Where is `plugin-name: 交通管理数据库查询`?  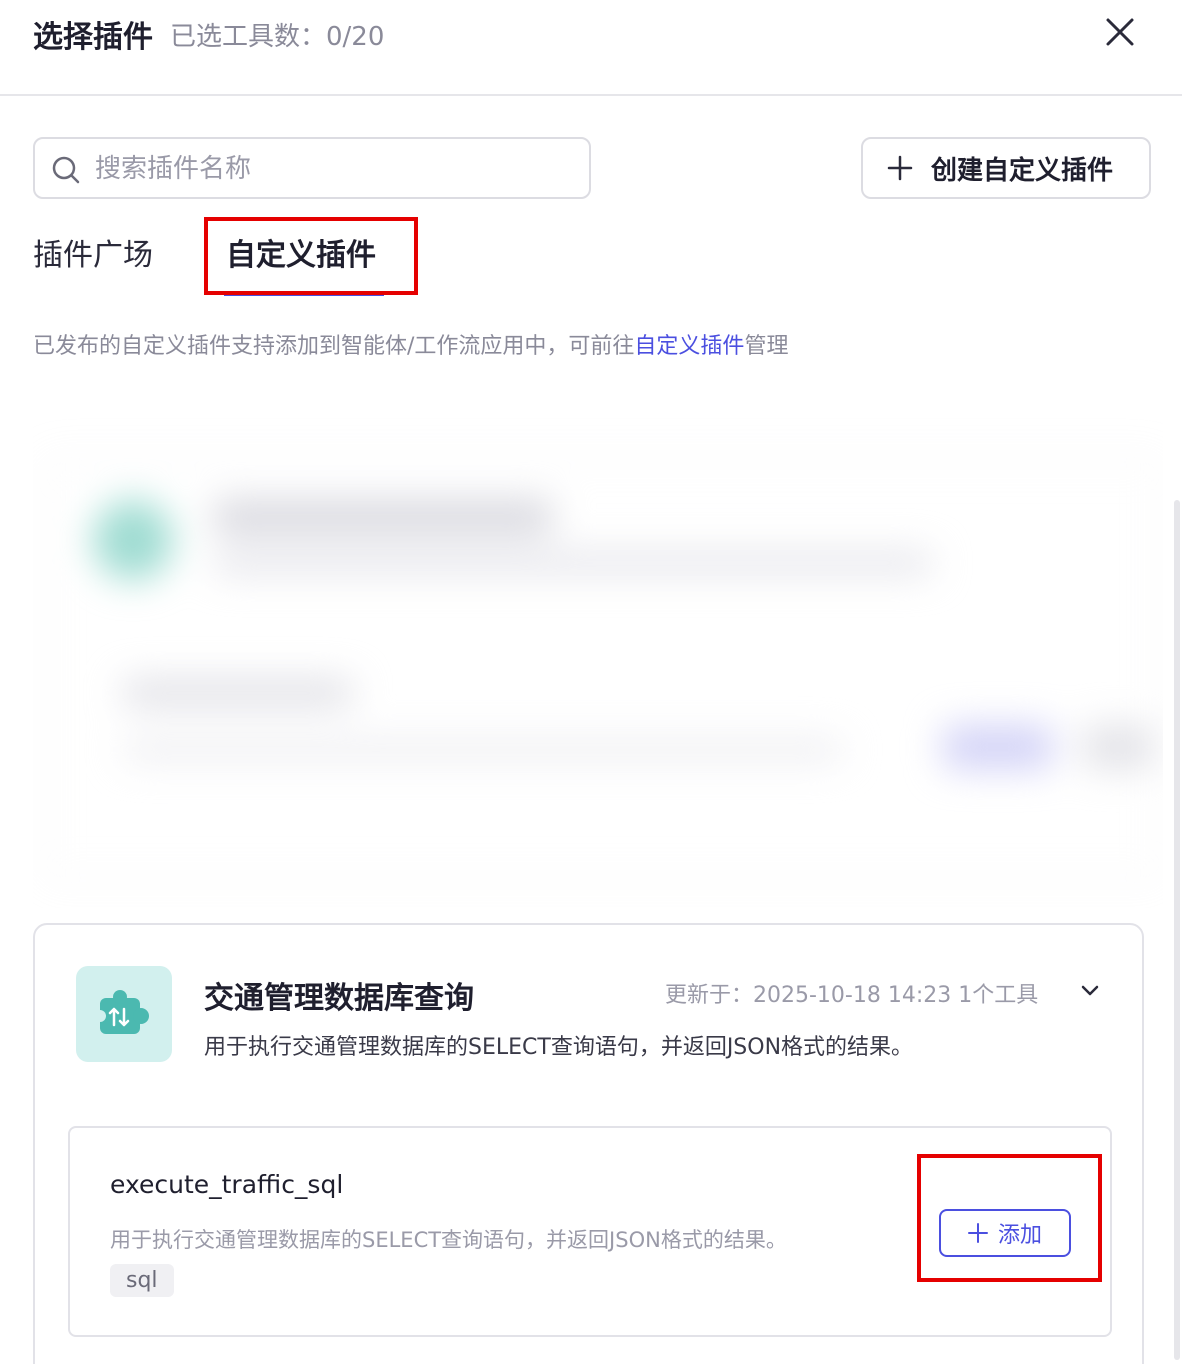 plugin-name: 交通管理数据库查询 is located at coordinates (339, 998).